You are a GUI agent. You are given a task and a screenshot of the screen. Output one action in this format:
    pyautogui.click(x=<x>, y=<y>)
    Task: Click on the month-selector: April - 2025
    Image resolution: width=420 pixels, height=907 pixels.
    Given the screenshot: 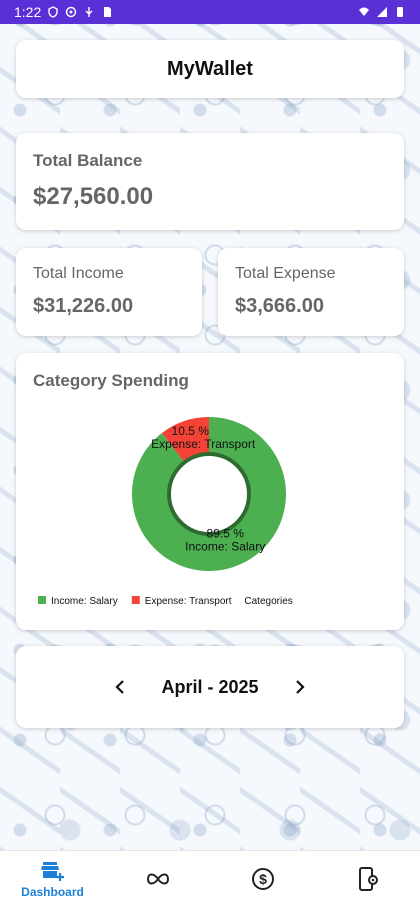 What is the action you would take?
    pyautogui.click(x=210, y=687)
    